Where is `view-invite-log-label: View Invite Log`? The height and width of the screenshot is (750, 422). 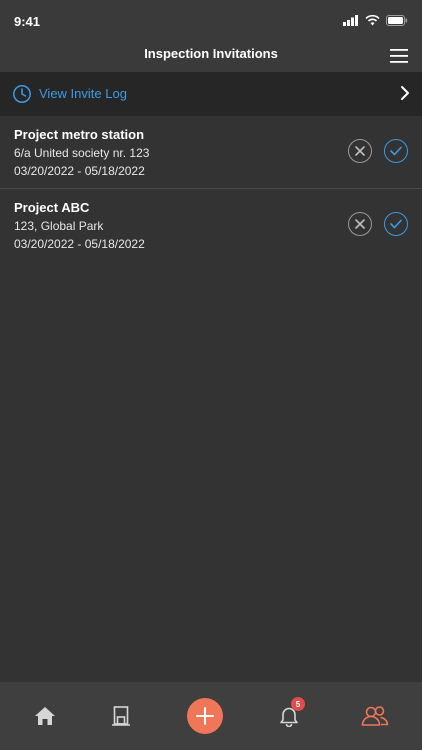 view-invite-log-label: View Invite Log is located at coordinates (83, 93).